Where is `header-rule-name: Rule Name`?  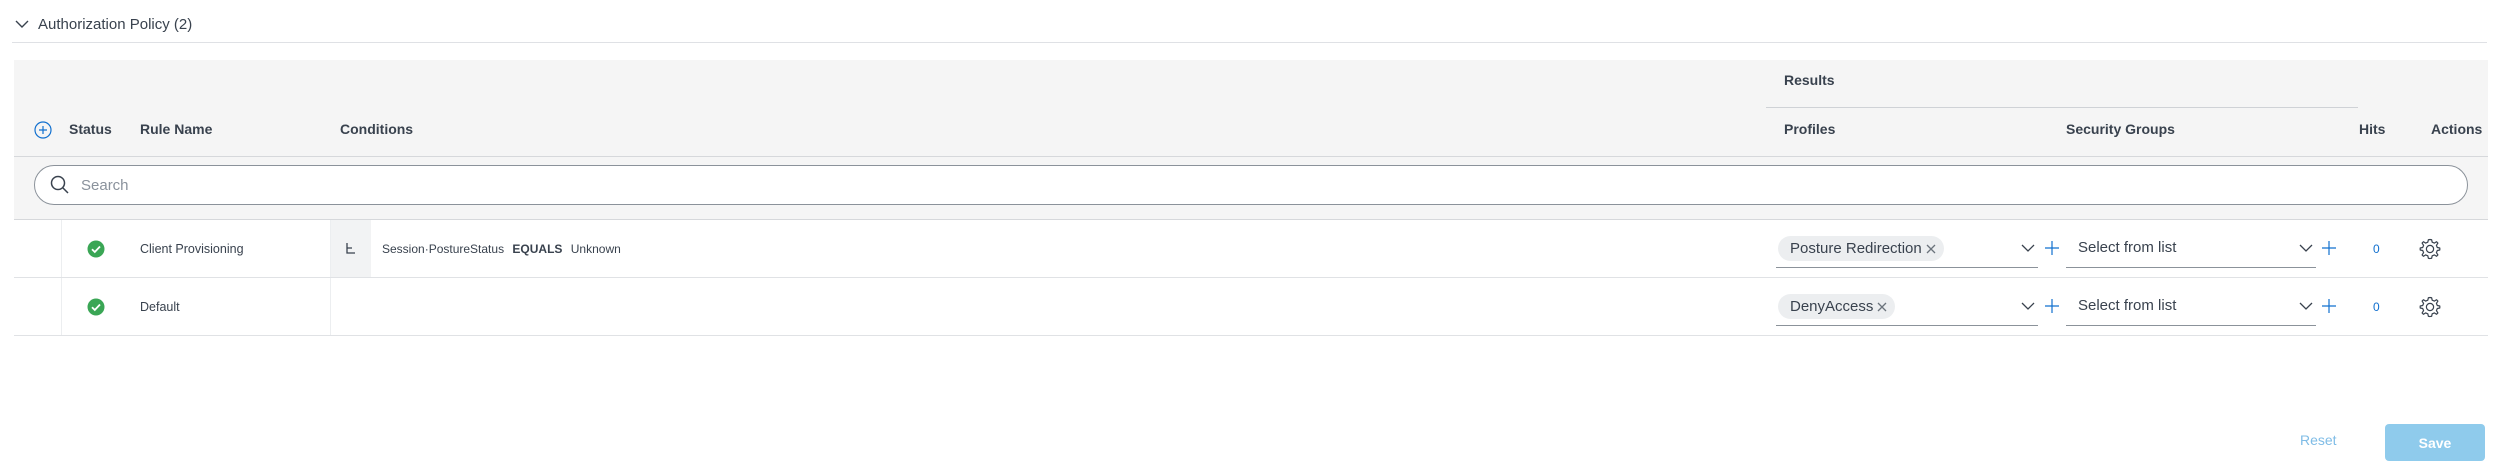 header-rule-name: Rule Name is located at coordinates (176, 129).